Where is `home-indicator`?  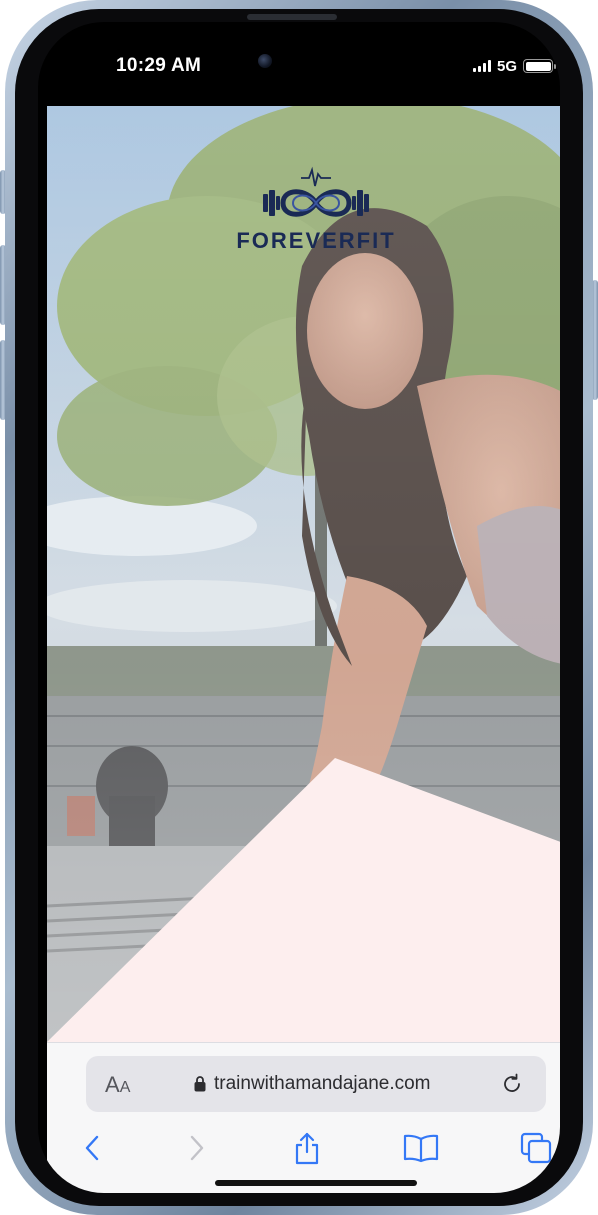 home-indicator is located at coordinates (316, 1183).